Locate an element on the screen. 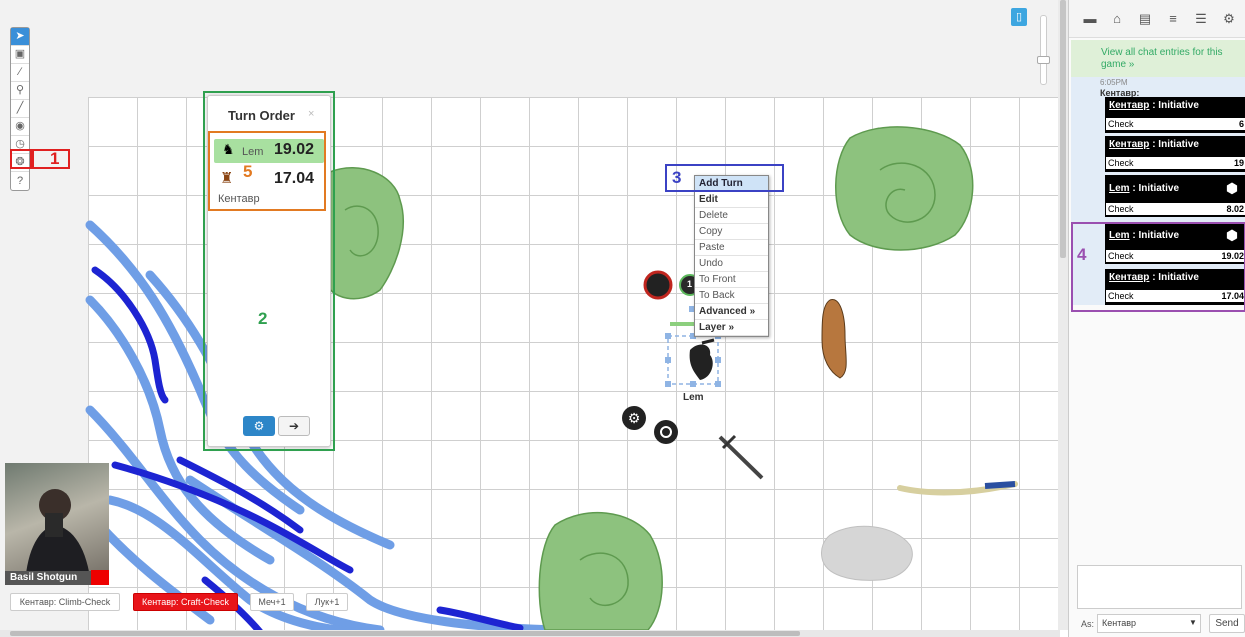 The image size is (1245, 637). macro-button: Кентавр: Craft-Check is located at coordinates (185, 602).